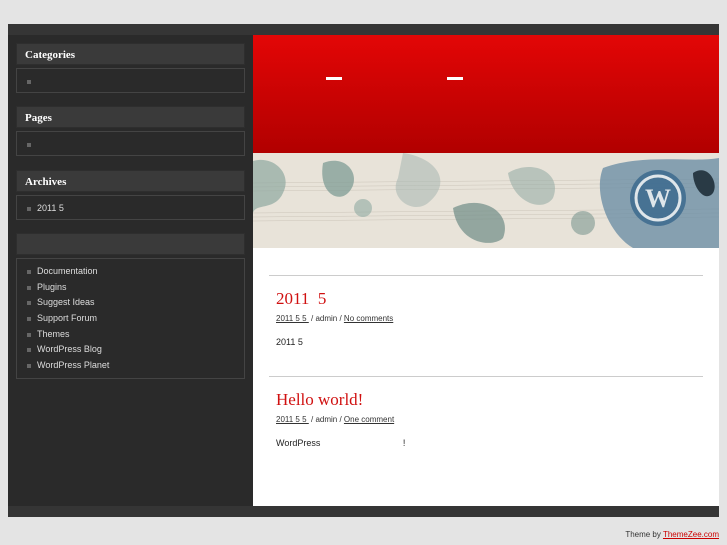 Image resolution: width=727 pixels, height=545 pixels. I want to click on ink-splash-artwork: W, so click(486, 200).